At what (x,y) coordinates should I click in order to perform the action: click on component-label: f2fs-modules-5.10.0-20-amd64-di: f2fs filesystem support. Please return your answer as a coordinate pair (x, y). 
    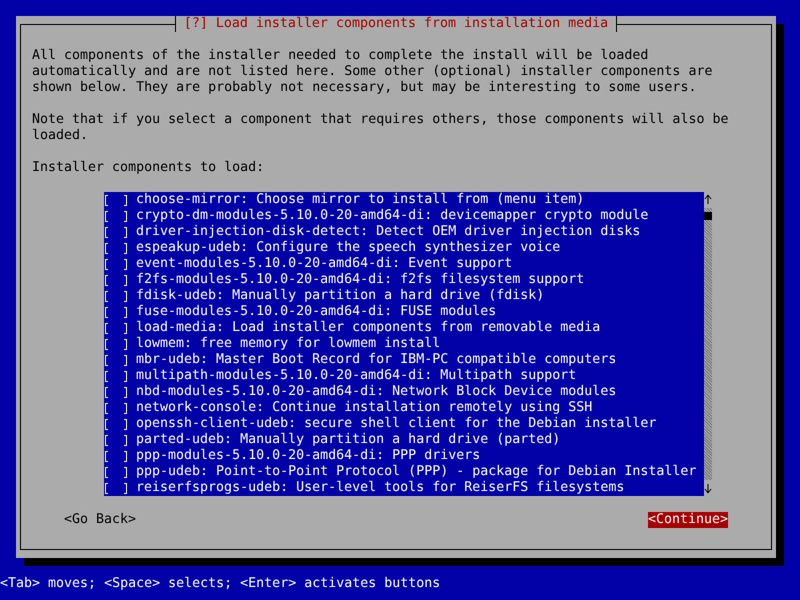
    Looking at the image, I should click on (360, 280).